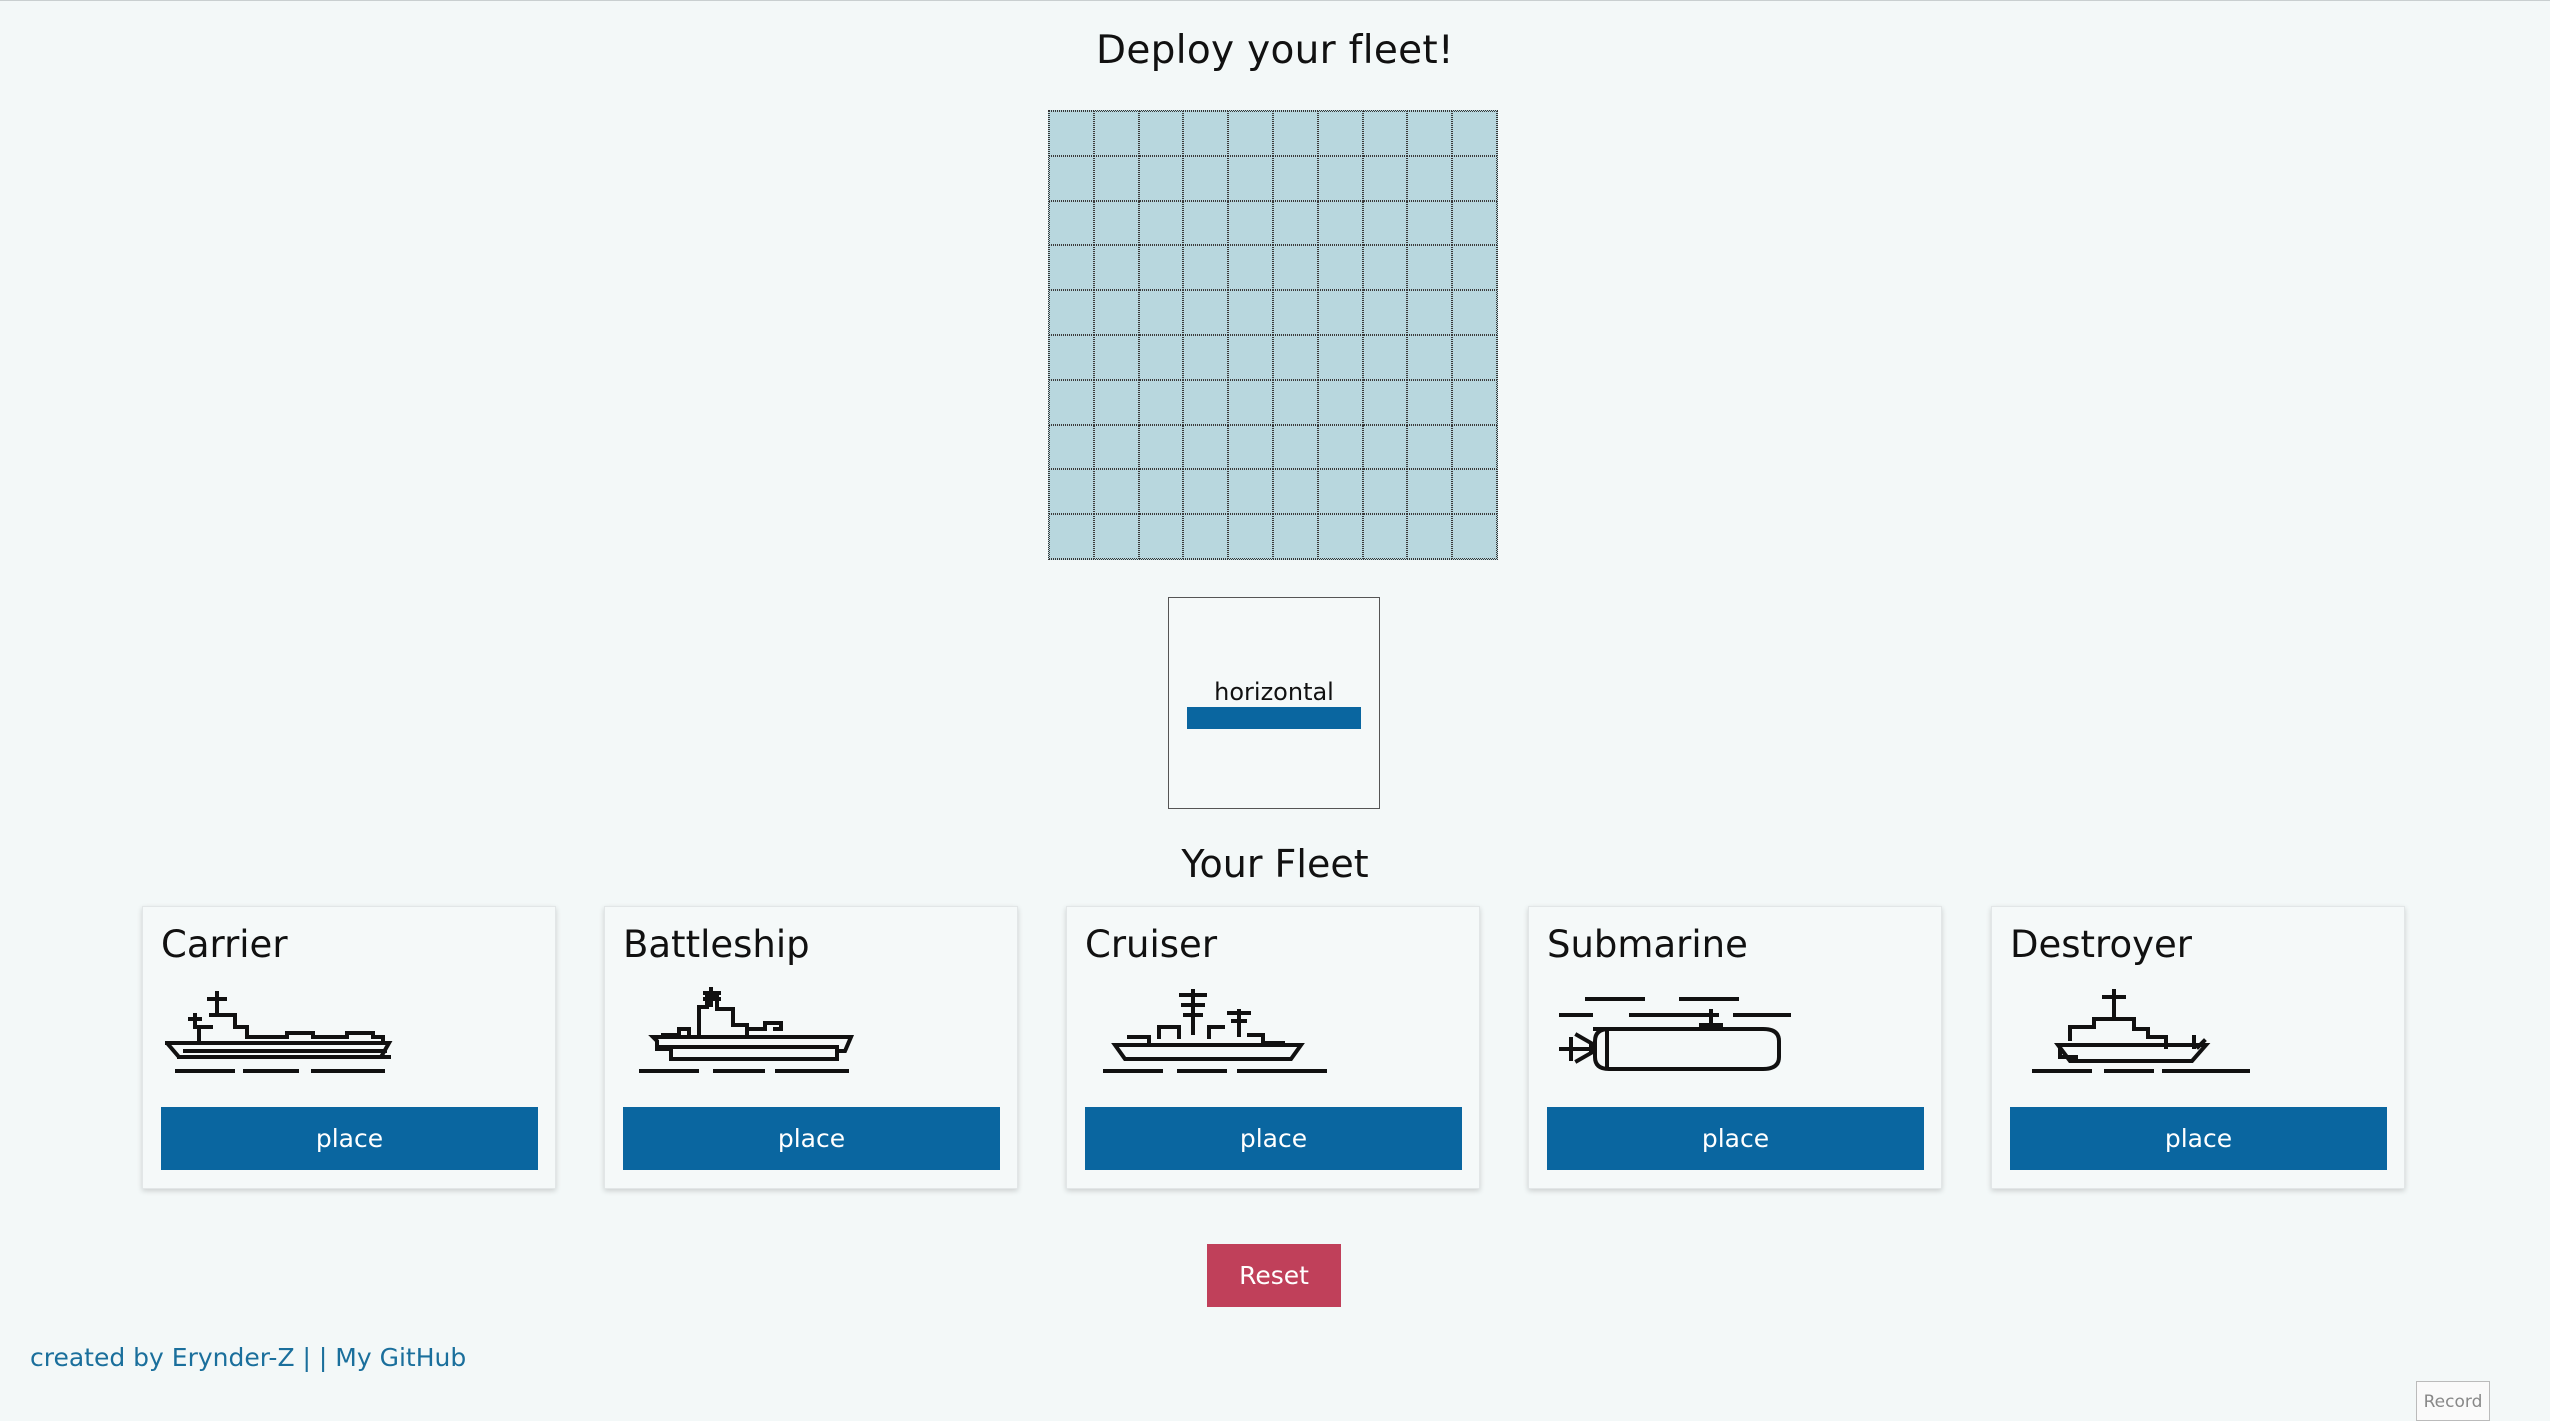 The width and height of the screenshot is (2550, 1421). What do you see at coordinates (811, 1138) in the screenshot?
I see `place-battleship-button: place` at bounding box center [811, 1138].